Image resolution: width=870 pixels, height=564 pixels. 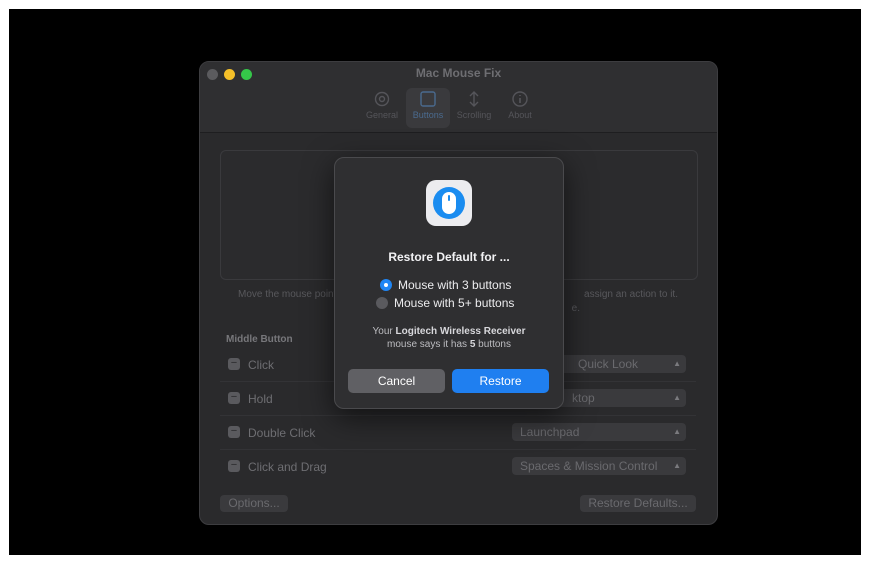 What do you see at coordinates (458, 73) in the screenshot?
I see `window-title: Mac Mouse Fix` at bounding box center [458, 73].